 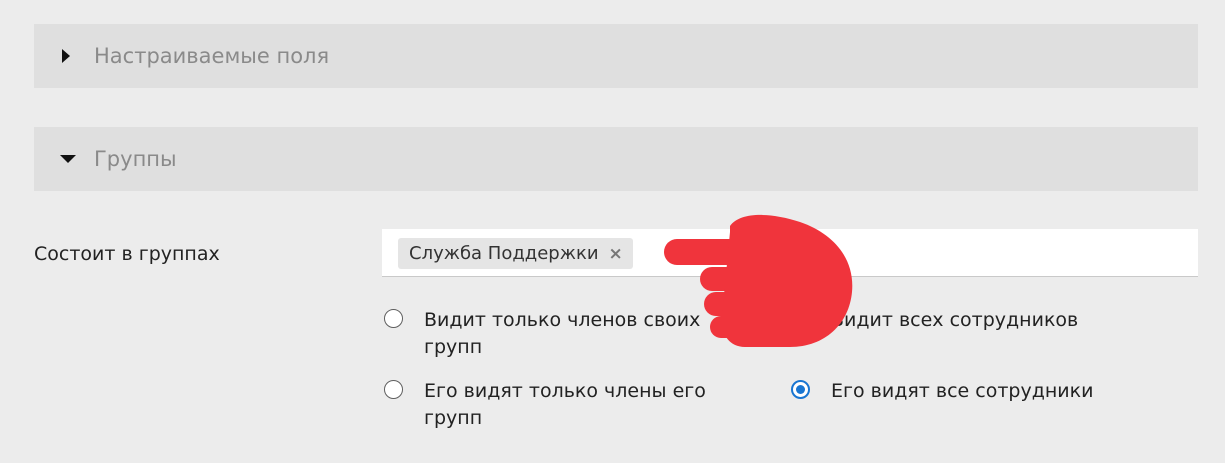 What do you see at coordinates (800, 389) in the screenshot?
I see `radio-circle-seen-all` at bounding box center [800, 389].